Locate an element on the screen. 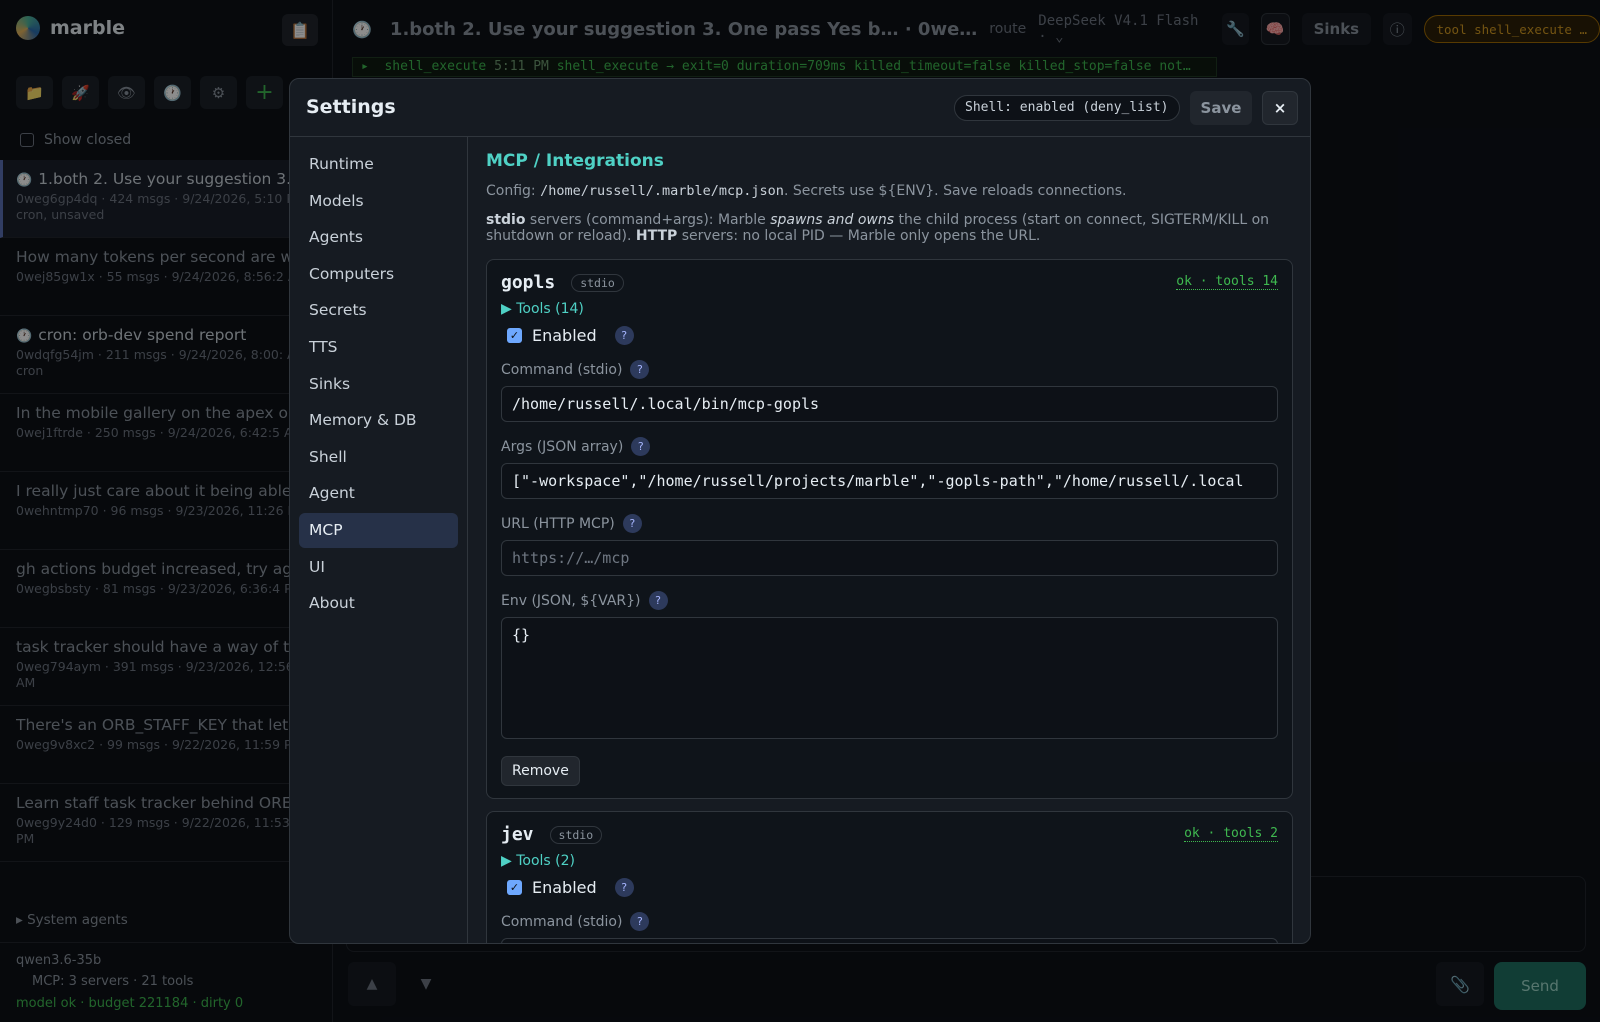 The width and height of the screenshot is (1600, 1022). field-label: URL (HTTP MCP)? is located at coordinates (889, 523).